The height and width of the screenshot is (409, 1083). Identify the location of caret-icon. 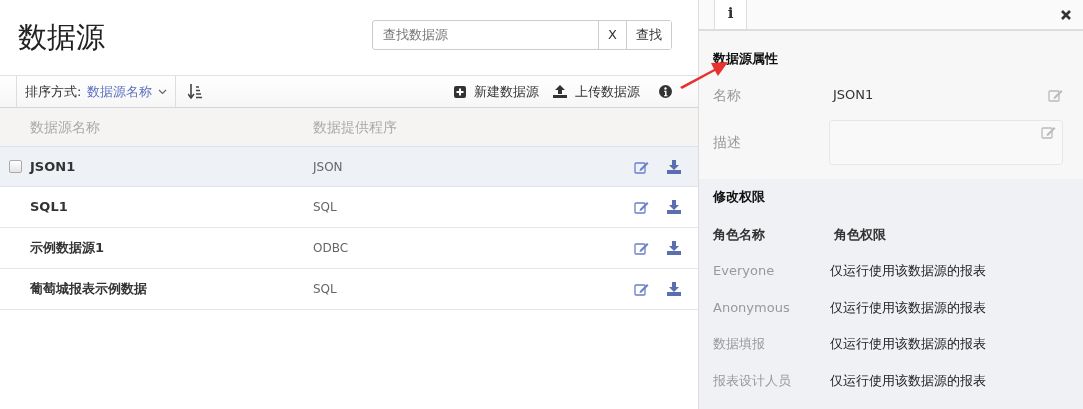
(163, 91).